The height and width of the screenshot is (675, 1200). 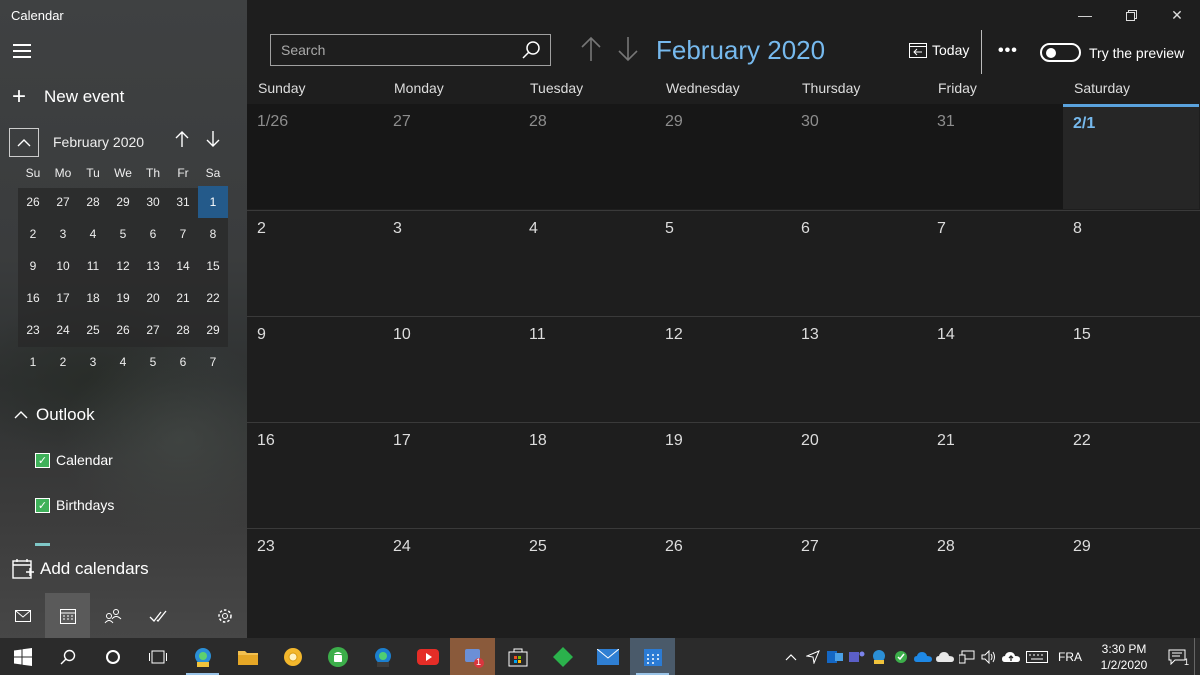 What do you see at coordinates (213, 141) in the screenshot?
I see `mini-next-month-button` at bounding box center [213, 141].